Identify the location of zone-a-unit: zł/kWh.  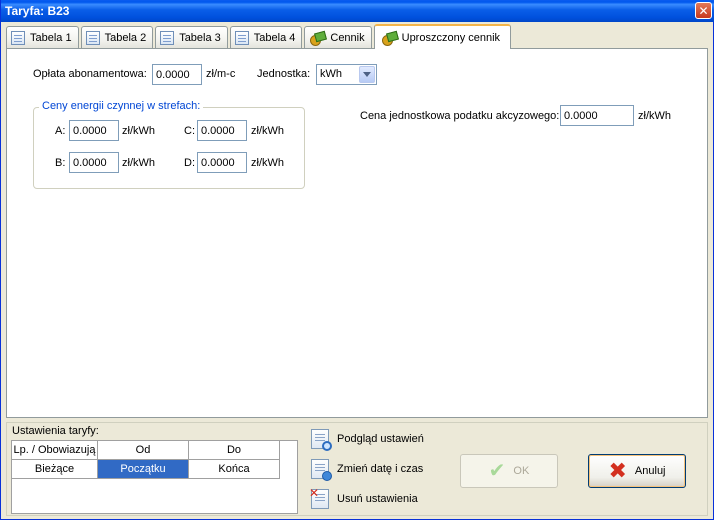
(138, 131).